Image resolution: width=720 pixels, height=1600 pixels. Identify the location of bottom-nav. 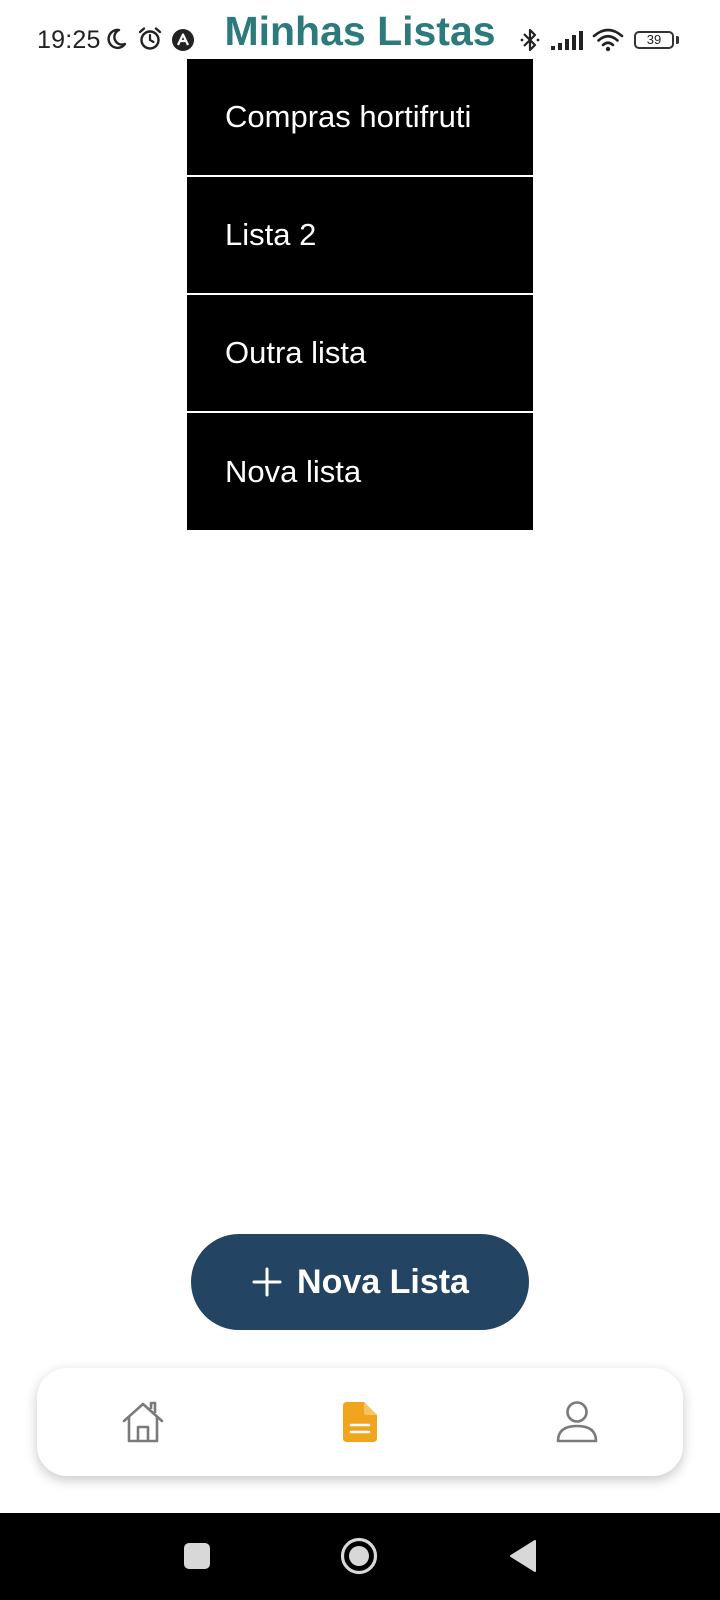
(360, 1422).